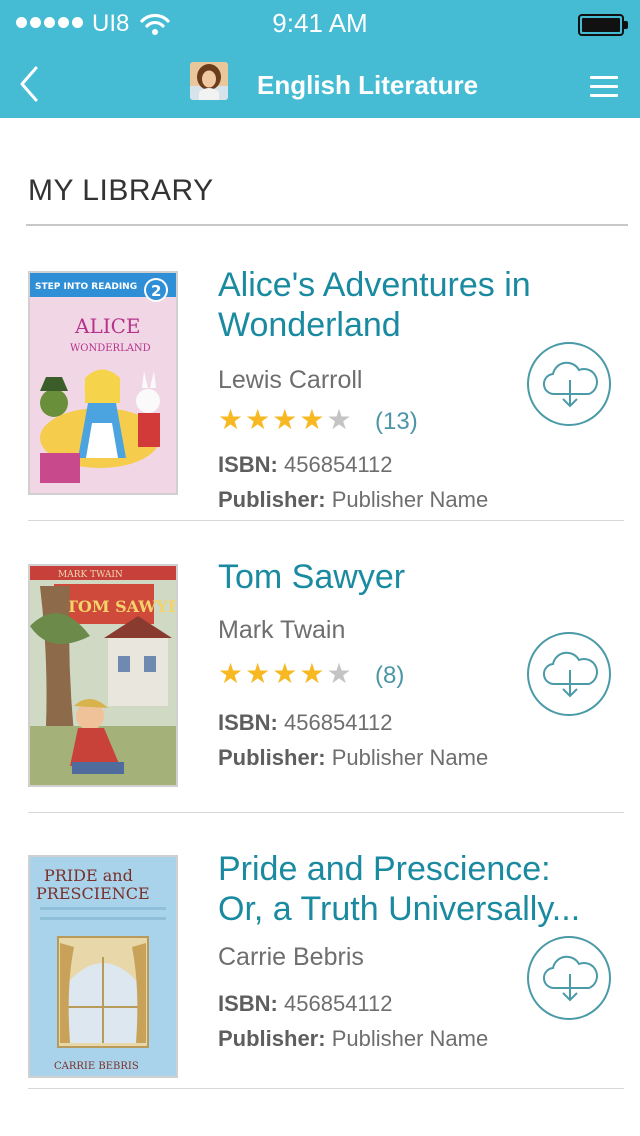  What do you see at coordinates (88, 875) in the screenshot?
I see `svg-text: PRIDE and` at bounding box center [88, 875].